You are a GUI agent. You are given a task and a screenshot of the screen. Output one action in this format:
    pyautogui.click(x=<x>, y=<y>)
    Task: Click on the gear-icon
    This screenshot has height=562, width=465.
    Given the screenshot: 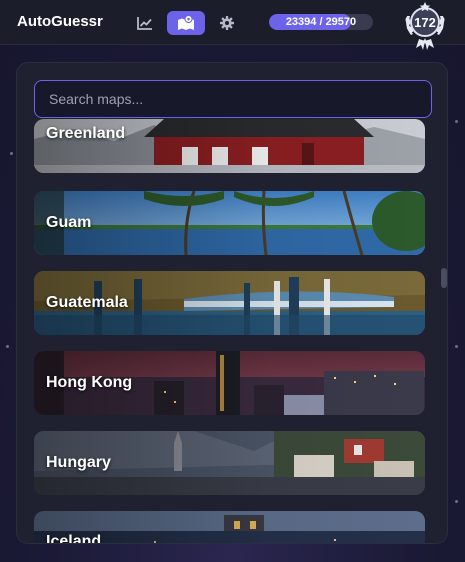 What is the action you would take?
    pyautogui.click(x=227, y=23)
    